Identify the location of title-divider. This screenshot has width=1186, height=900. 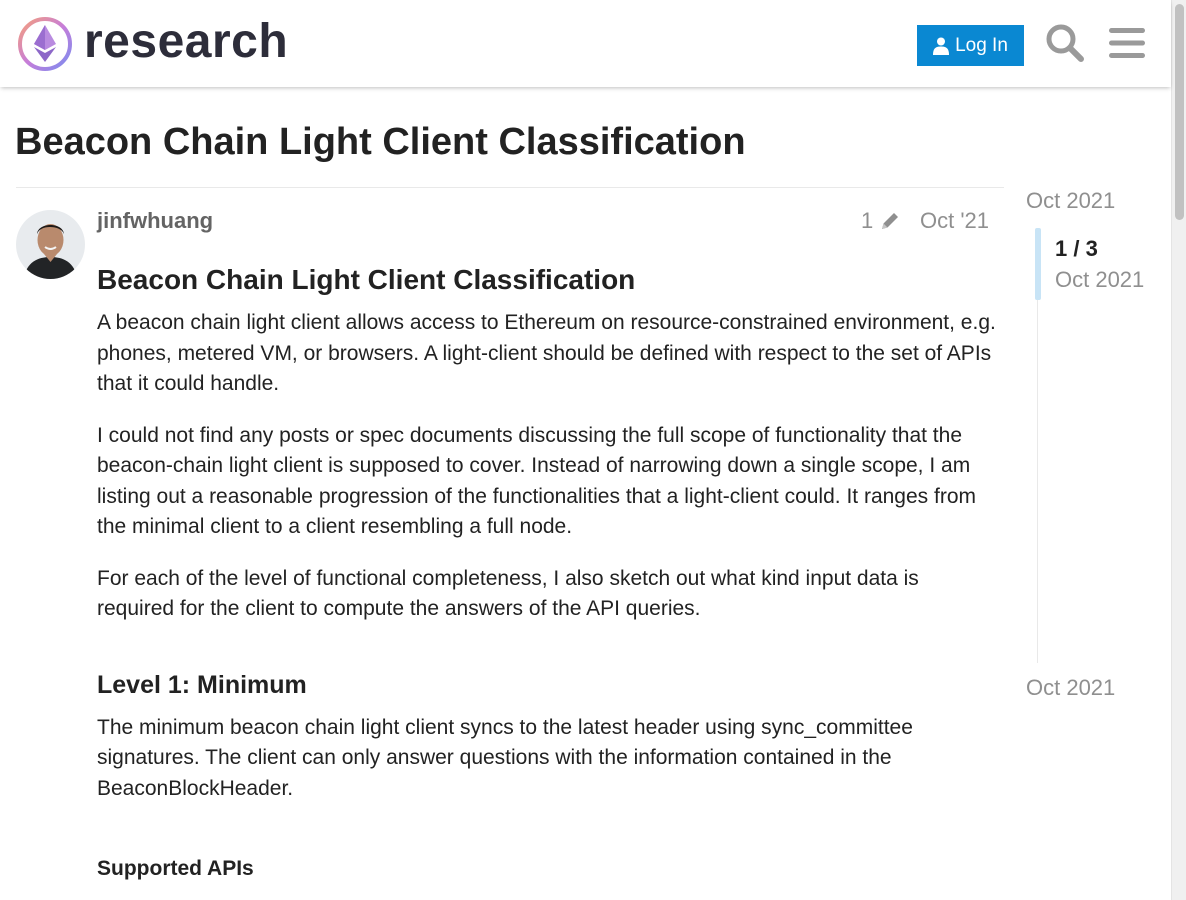
(510, 187).